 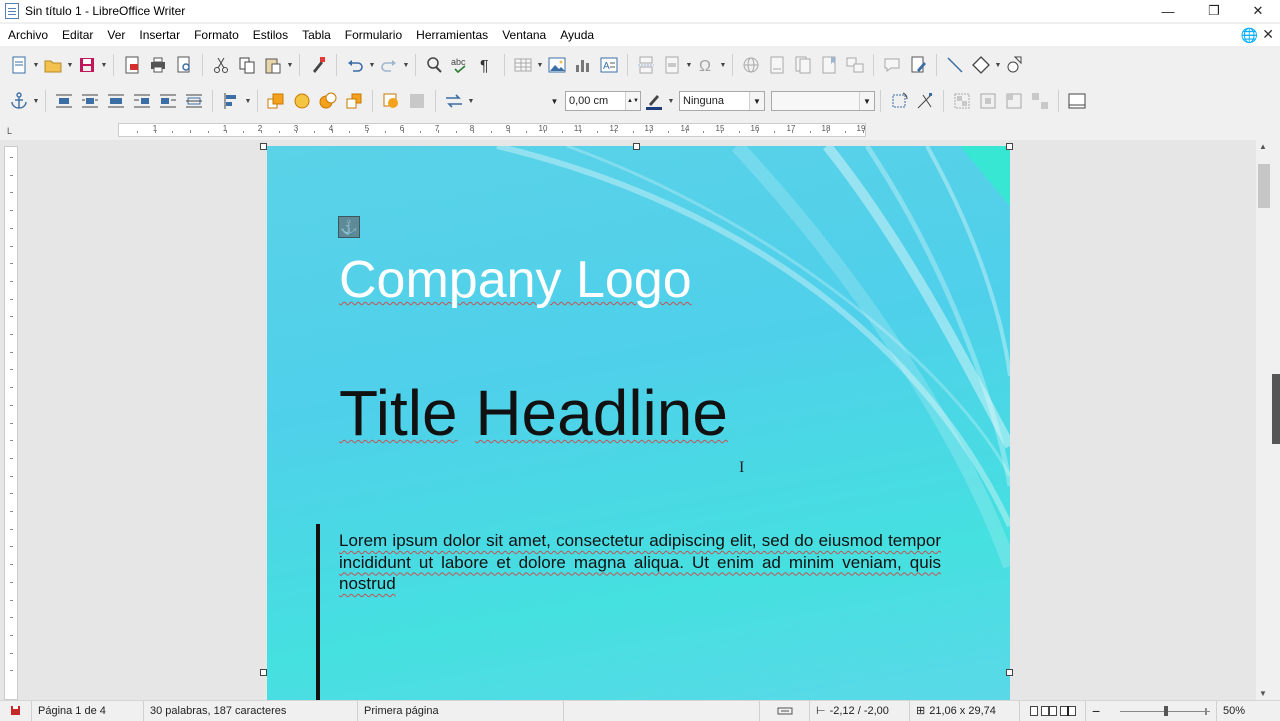 What do you see at coordinates (751, 65) in the screenshot?
I see `hyperlink-icon` at bounding box center [751, 65].